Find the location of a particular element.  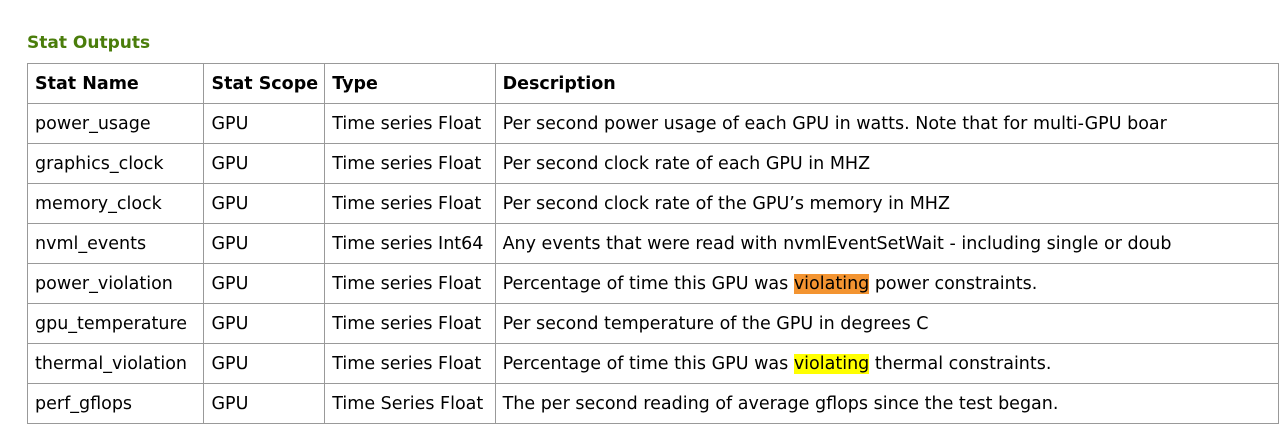

cell-stat-name: memory_clock is located at coordinates (116, 203).